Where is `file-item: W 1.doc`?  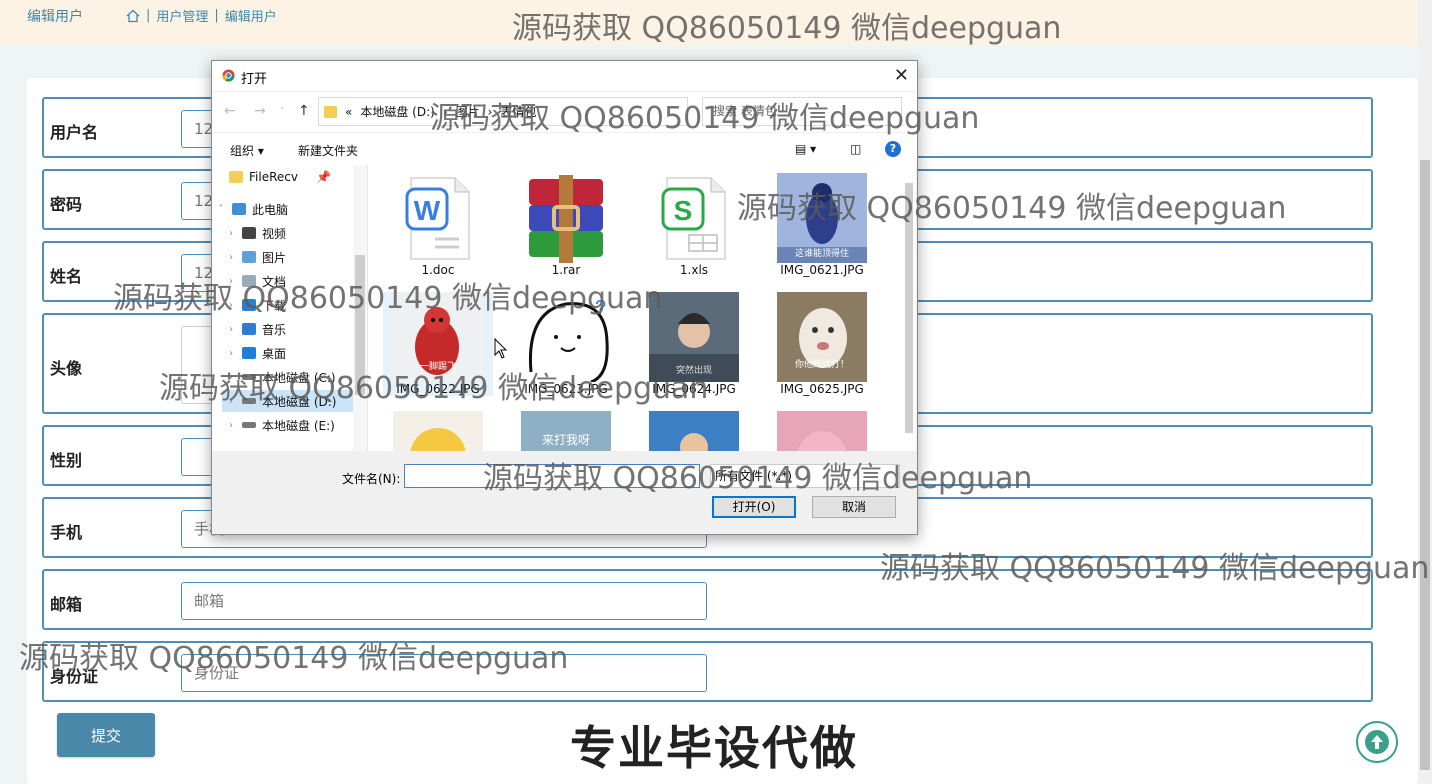
file-item: W 1.doc is located at coordinates (438, 225).